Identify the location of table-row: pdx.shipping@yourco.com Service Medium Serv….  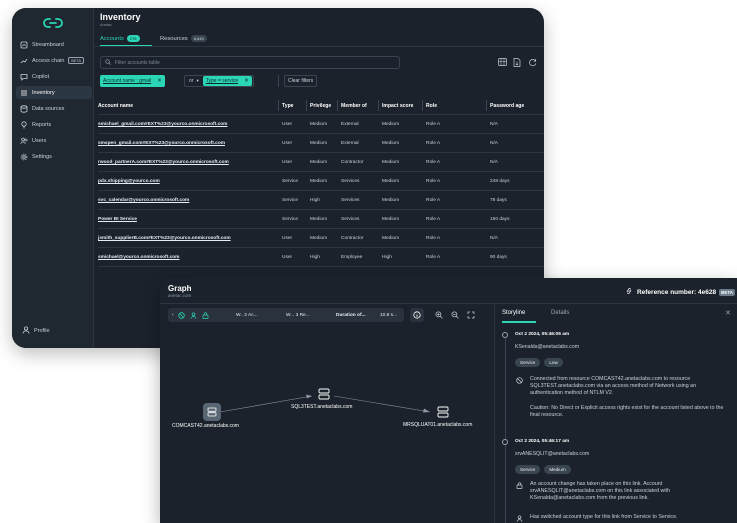
(321, 181).